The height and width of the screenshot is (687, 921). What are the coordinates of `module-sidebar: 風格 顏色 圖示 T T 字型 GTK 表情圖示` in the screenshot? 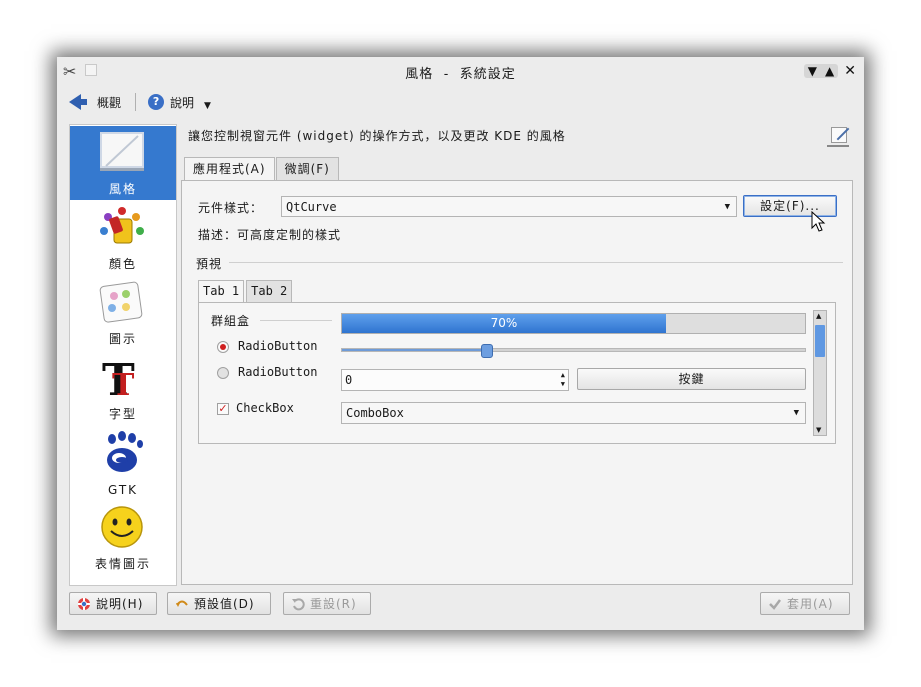 It's located at (123, 355).